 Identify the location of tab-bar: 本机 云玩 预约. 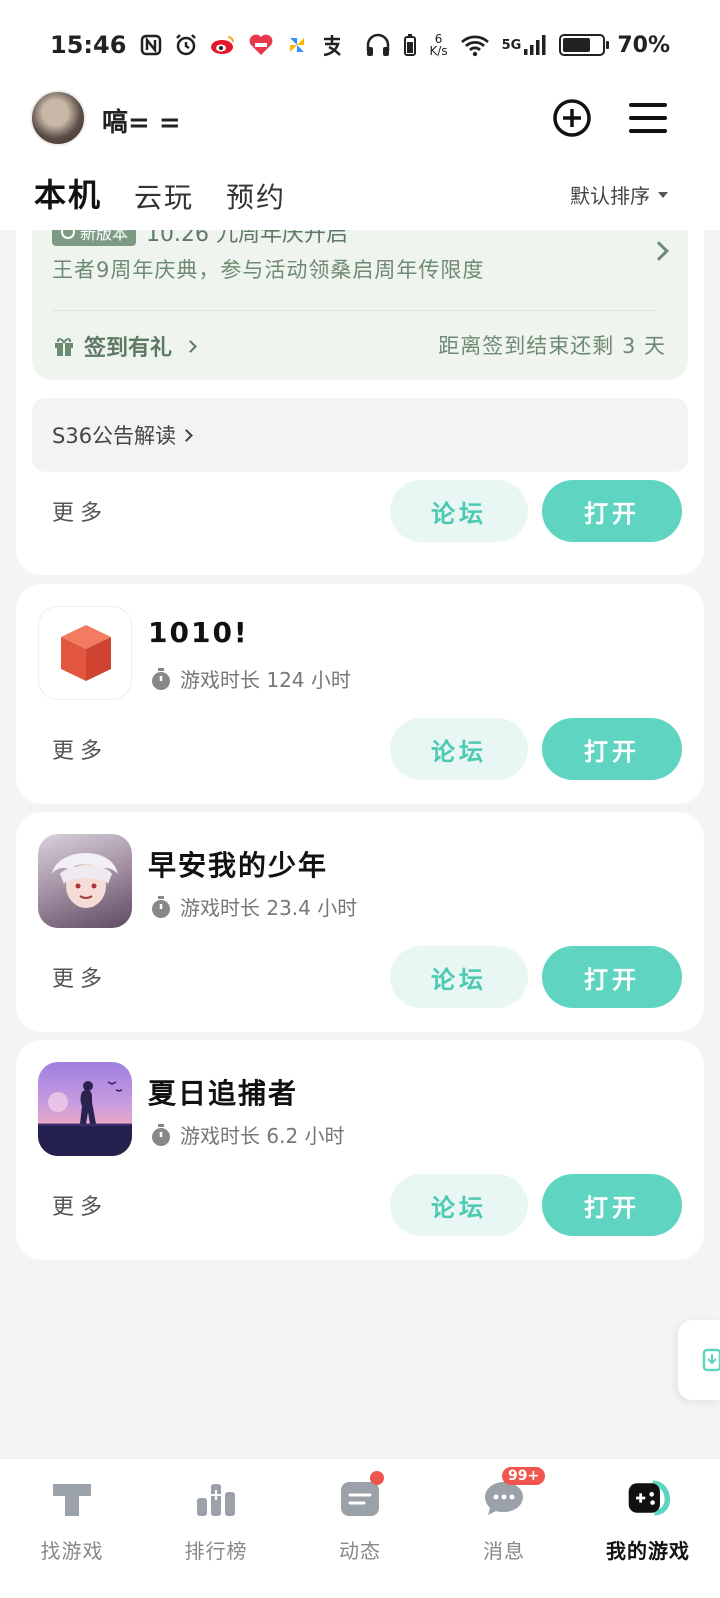
(157, 193).